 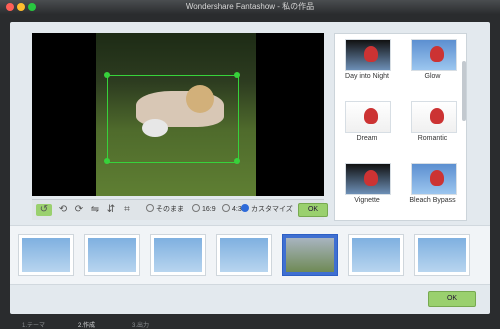 What do you see at coordinates (209, 209) in the screenshot?
I see `aspect-option-label: 16:9` at bounding box center [209, 209].